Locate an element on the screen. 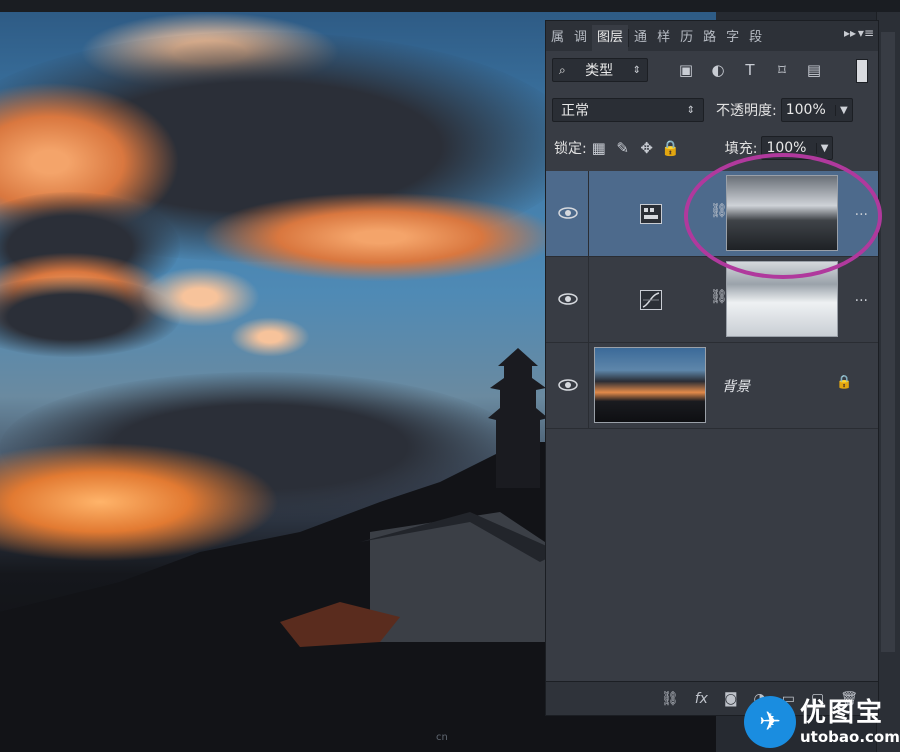  top-bar is located at coordinates (450, 6).